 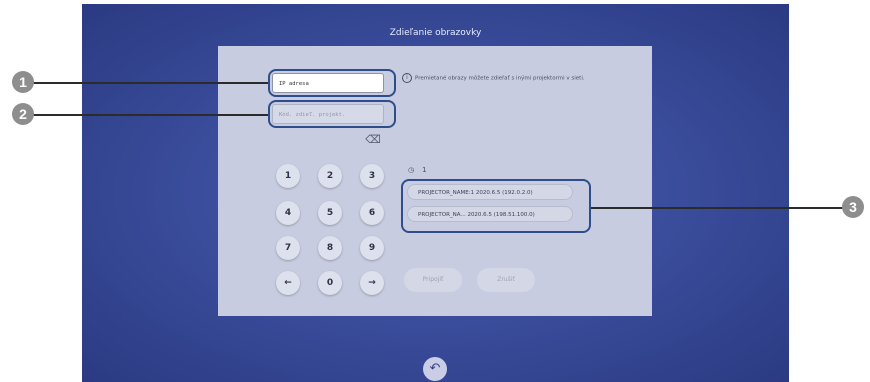 What do you see at coordinates (417, 170) in the screenshot?
I see `history-row: ◷ 1` at bounding box center [417, 170].